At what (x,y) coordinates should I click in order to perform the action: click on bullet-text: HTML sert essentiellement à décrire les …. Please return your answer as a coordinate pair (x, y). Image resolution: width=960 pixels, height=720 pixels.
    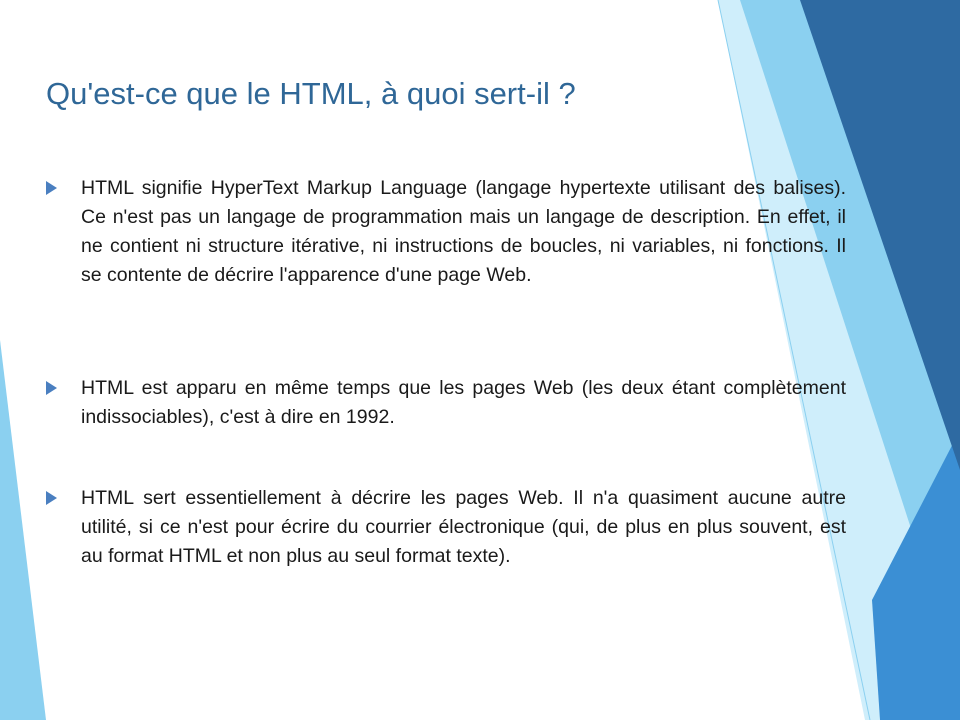
    Looking at the image, I should click on (463, 527).